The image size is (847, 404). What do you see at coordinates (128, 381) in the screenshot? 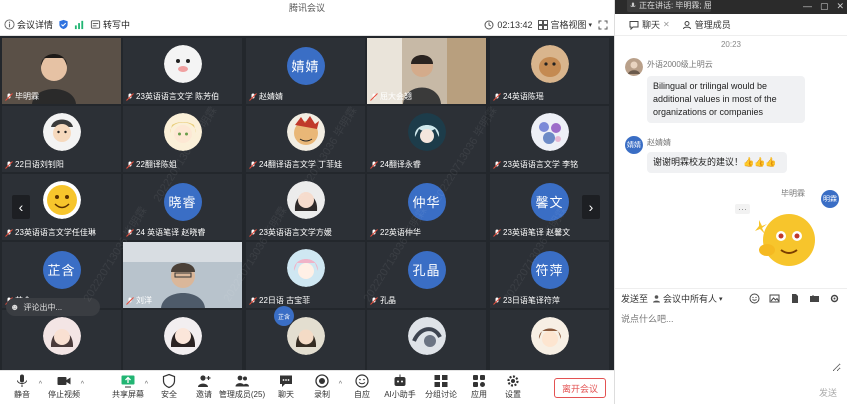
I see `share-screen-icon` at bounding box center [128, 381].